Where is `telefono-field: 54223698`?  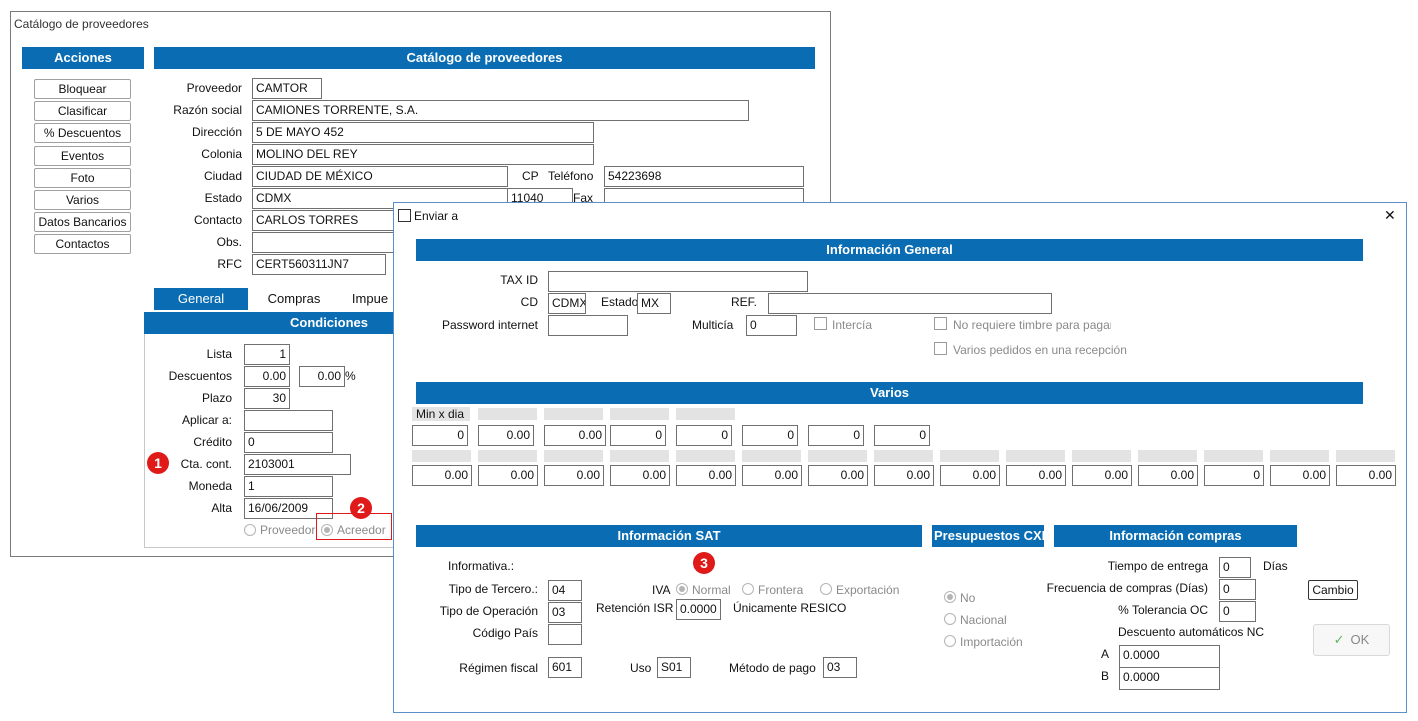 telefono-field: 54223698 is located at coordinates (704, 176).